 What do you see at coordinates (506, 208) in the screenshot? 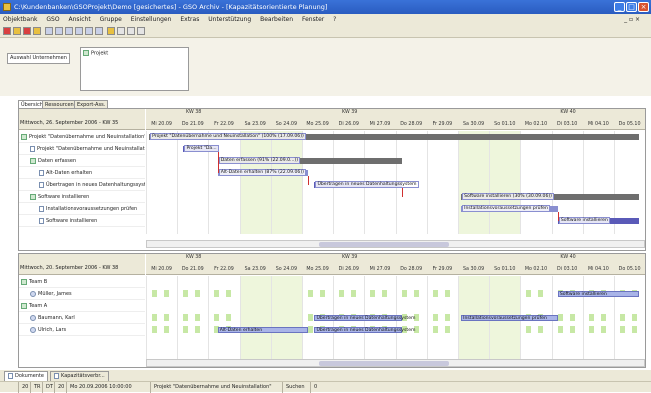
I see `gantt-bar-label: Installationsvoraussetzungen prüfen` at bounding box center [506, 208].